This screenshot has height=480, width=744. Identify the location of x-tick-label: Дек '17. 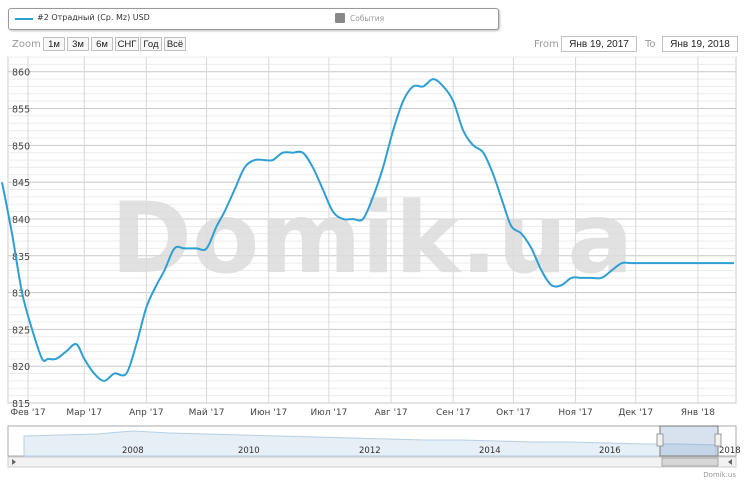
(635, 413).